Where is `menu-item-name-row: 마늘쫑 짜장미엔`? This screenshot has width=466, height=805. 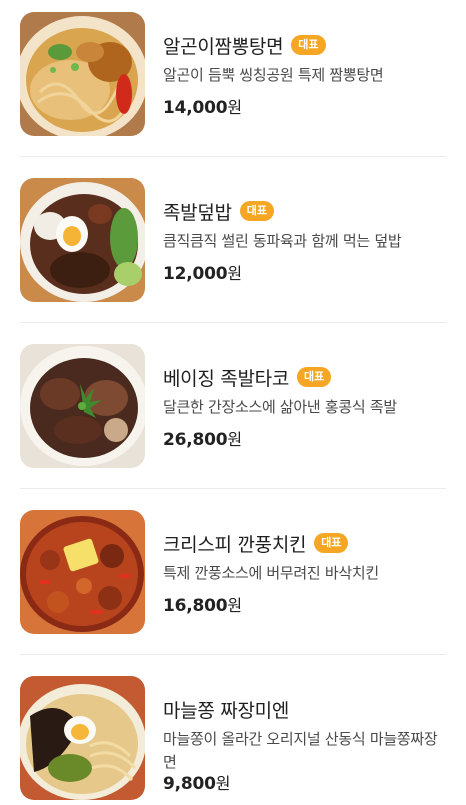 menu-item-name-row: 마늘쫑 짜장미엔 is located at coordinates (226, 709).